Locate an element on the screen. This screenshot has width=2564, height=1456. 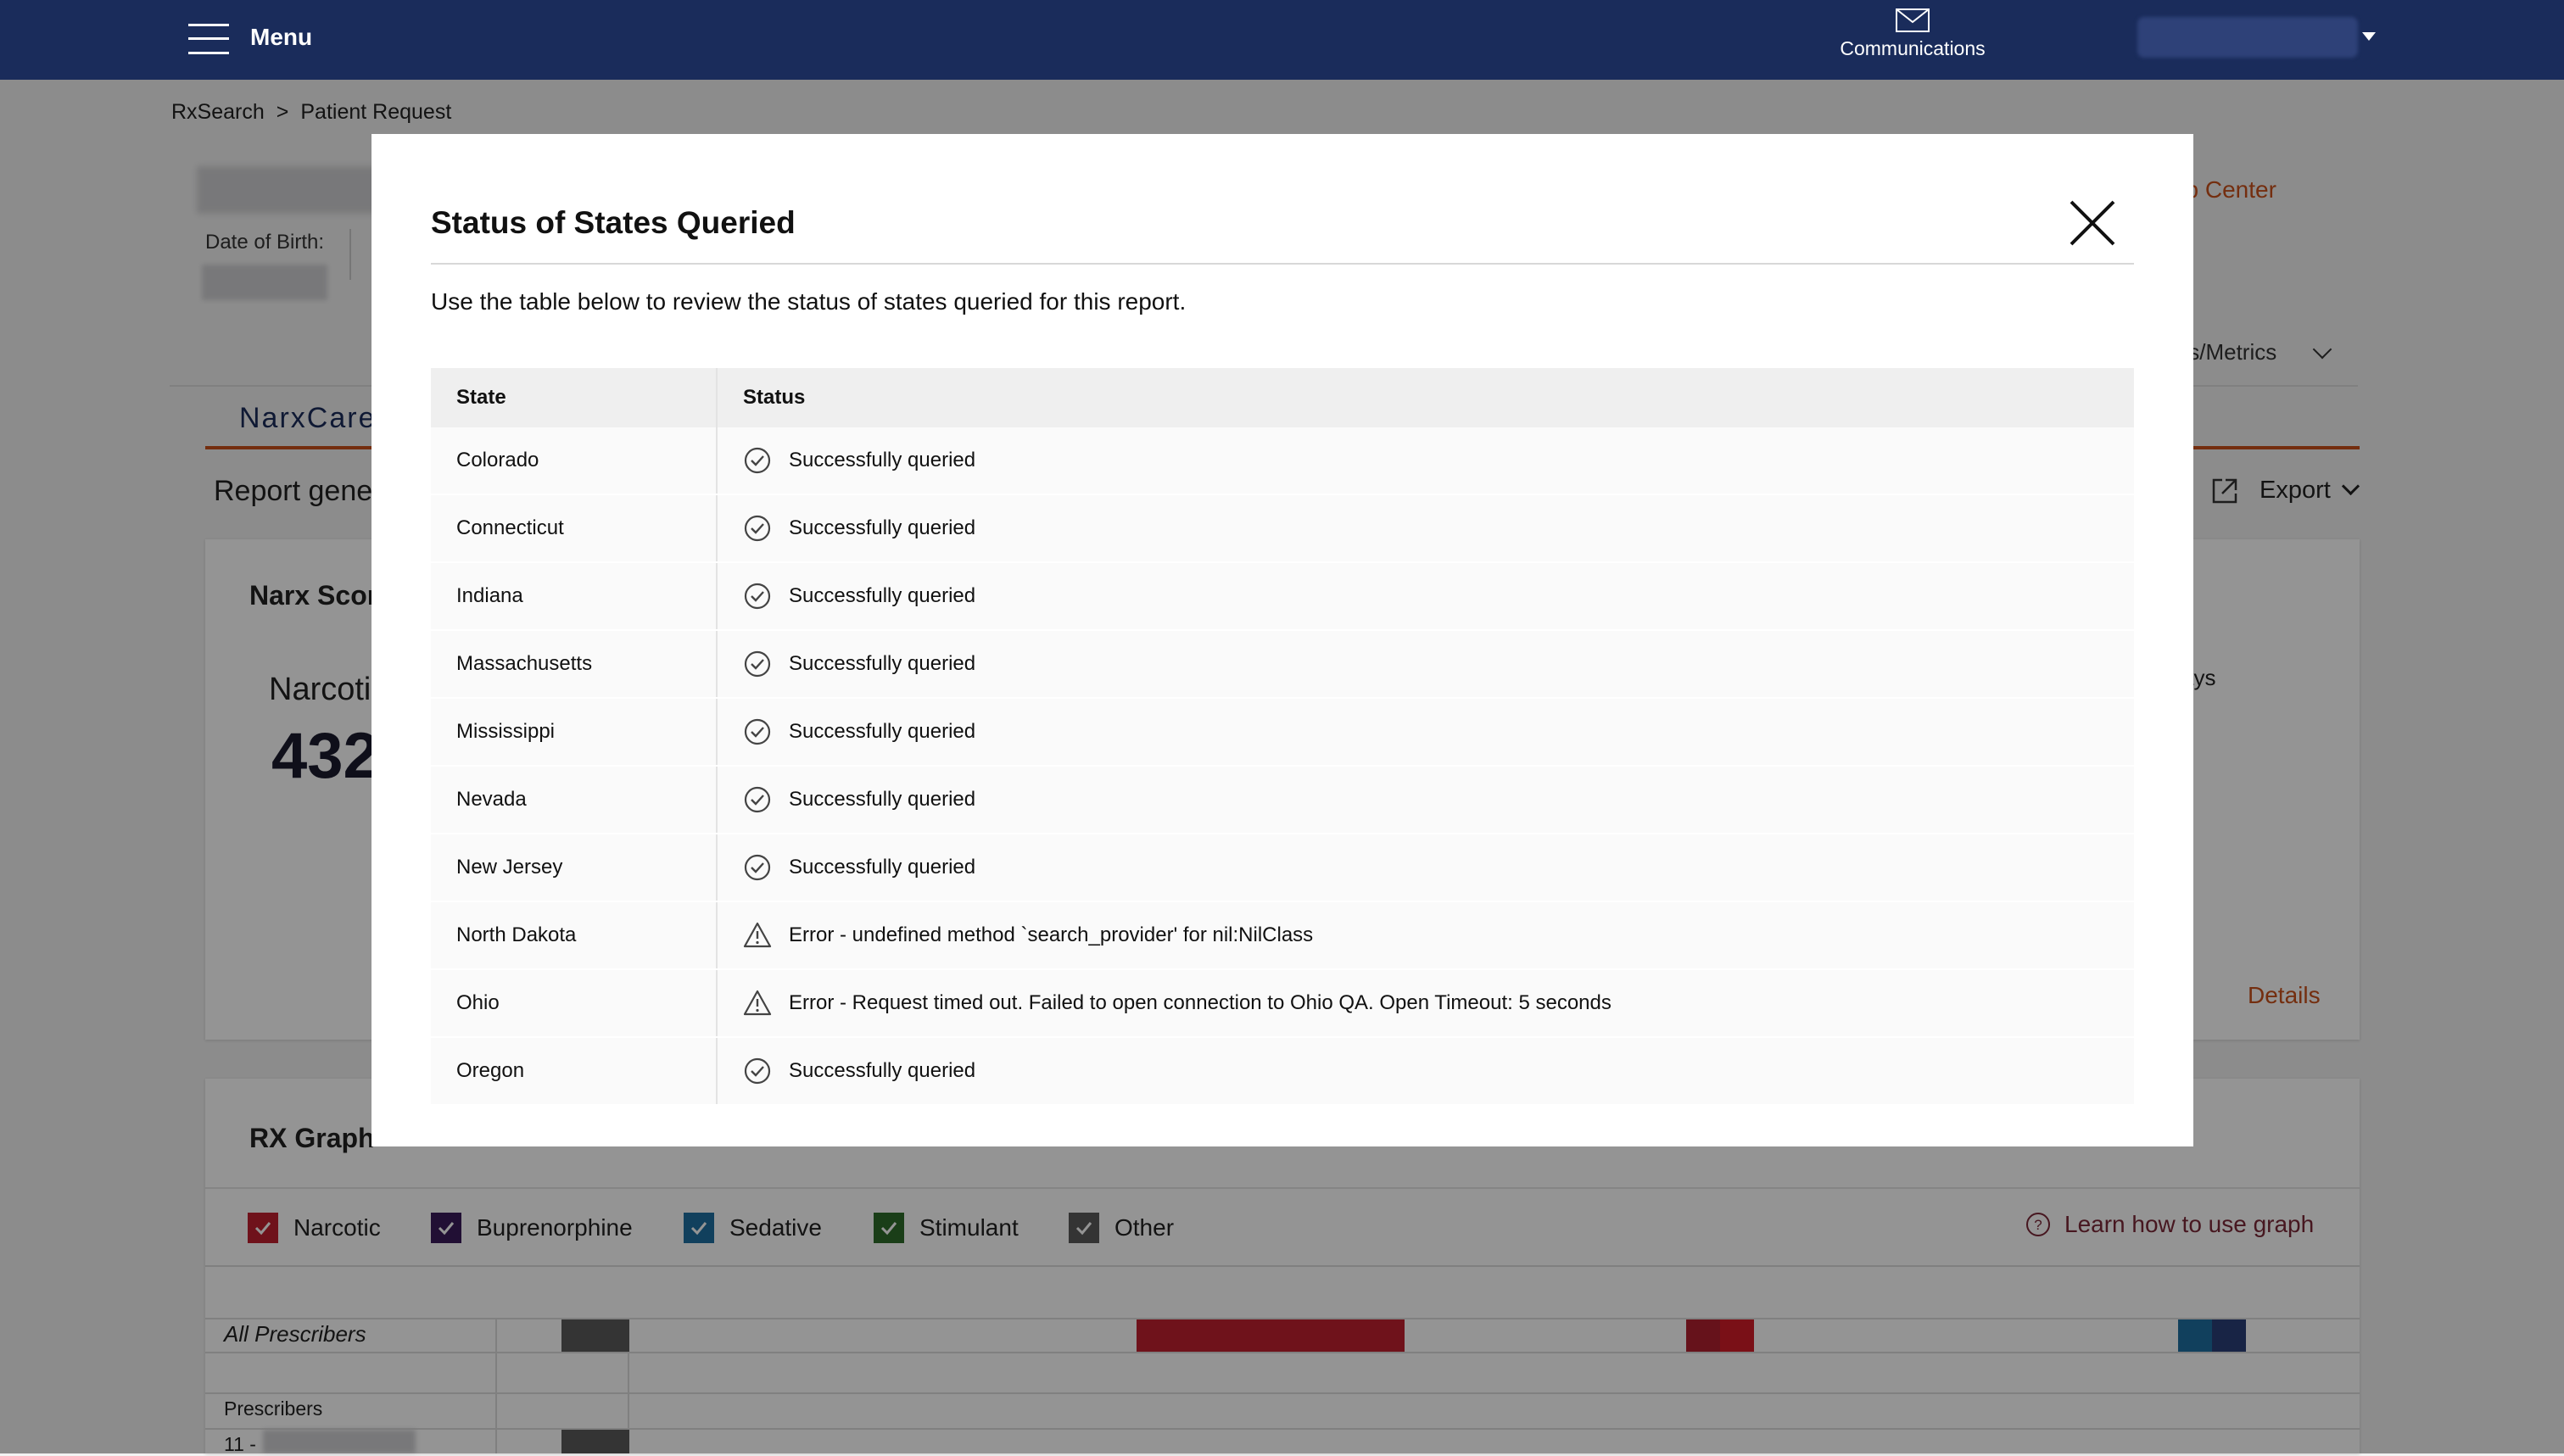
state-name-cell: Oregon is located at coordinates (574, 1071).